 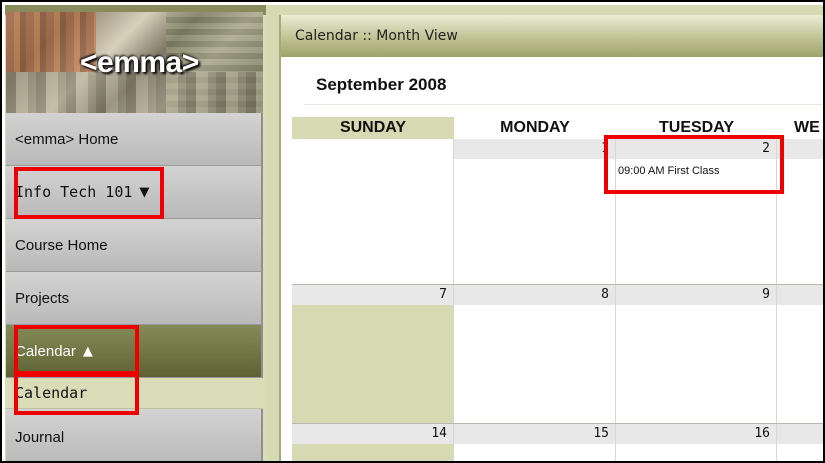 I want to click on weekday-header-sunday: SUNDAY, so click(x=373, y=128).